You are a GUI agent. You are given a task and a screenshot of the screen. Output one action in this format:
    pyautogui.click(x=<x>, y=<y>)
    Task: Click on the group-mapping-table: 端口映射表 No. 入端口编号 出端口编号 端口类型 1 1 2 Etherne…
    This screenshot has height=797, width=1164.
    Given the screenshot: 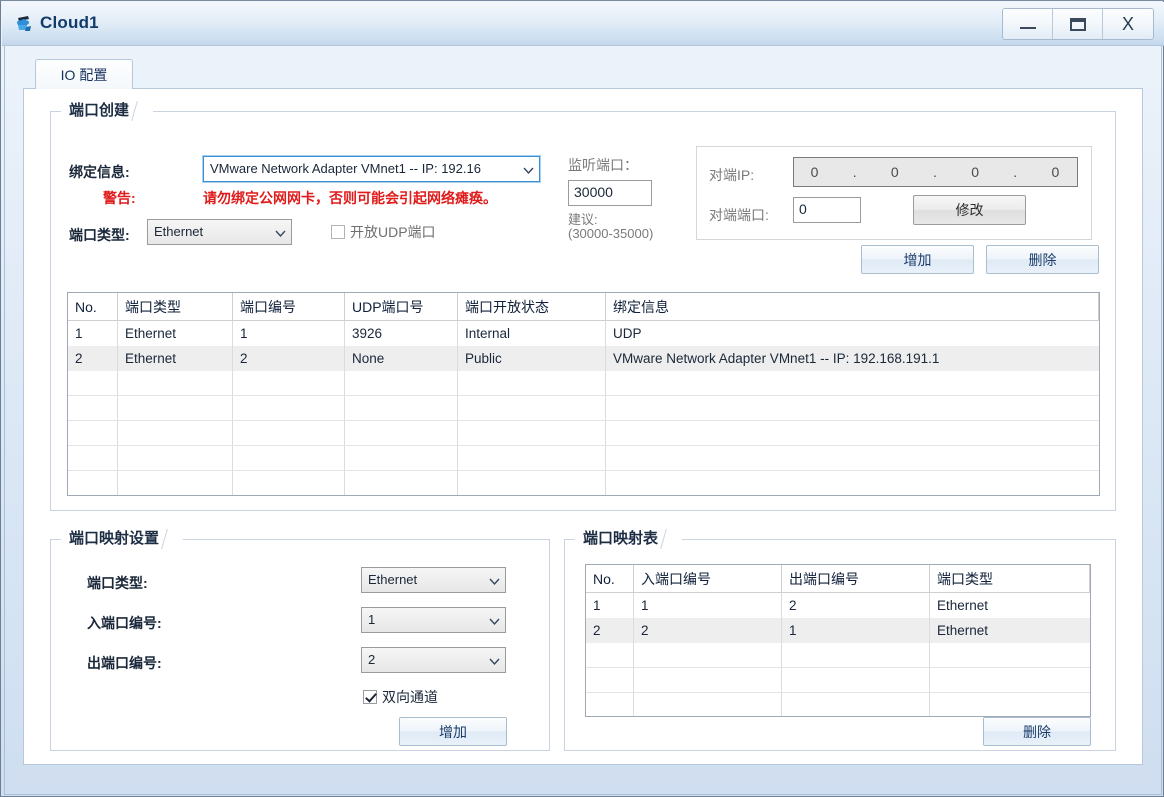 What is the action you would take?
    pyautogui.click(x=840, y=639)
    